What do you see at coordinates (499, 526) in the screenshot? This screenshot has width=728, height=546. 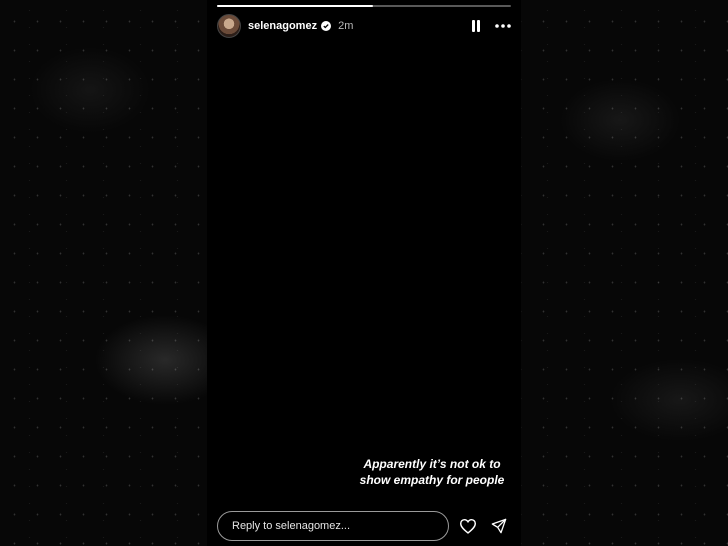 I see `send-icon` at bounding box center [499, 526].